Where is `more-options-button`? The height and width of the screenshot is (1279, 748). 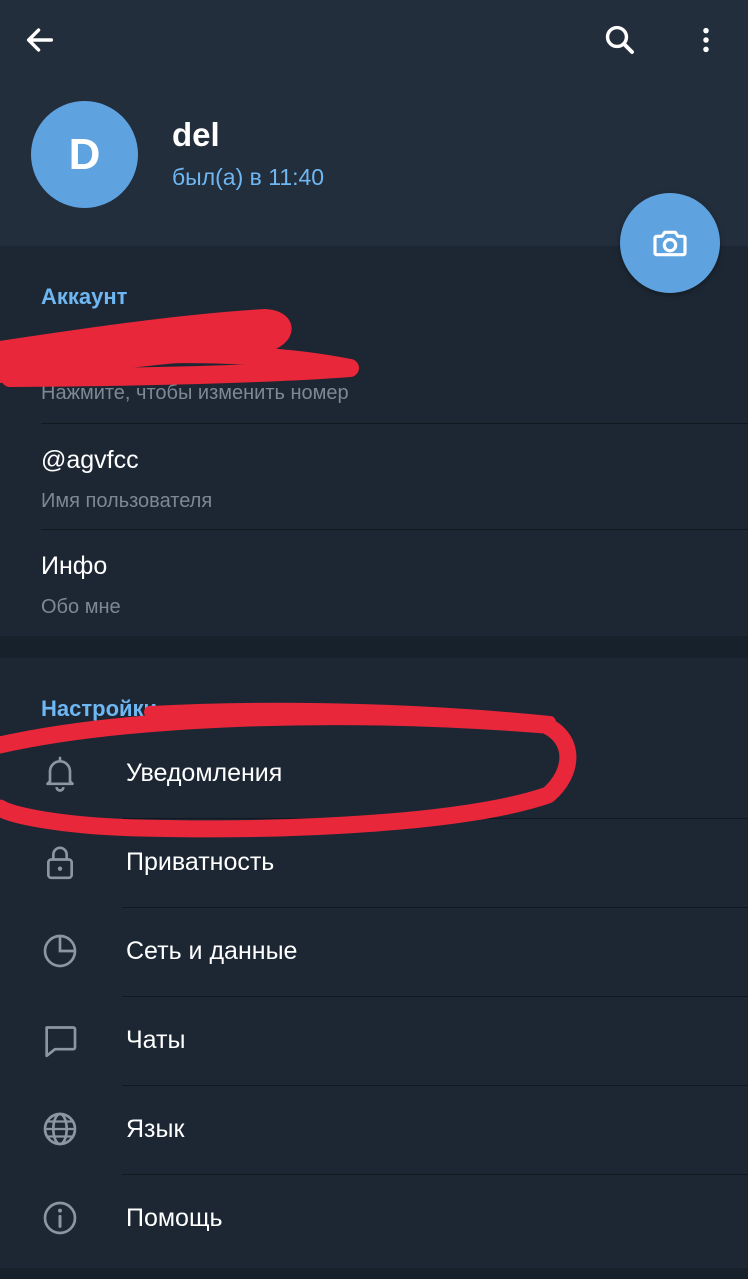 more-options-button is located at coordinates (706, 40).